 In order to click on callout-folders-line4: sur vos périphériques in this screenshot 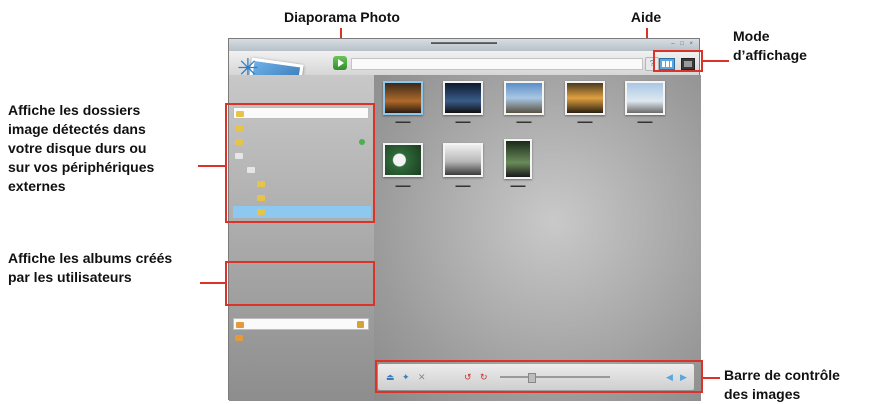, I will do `click(81, 167)`.